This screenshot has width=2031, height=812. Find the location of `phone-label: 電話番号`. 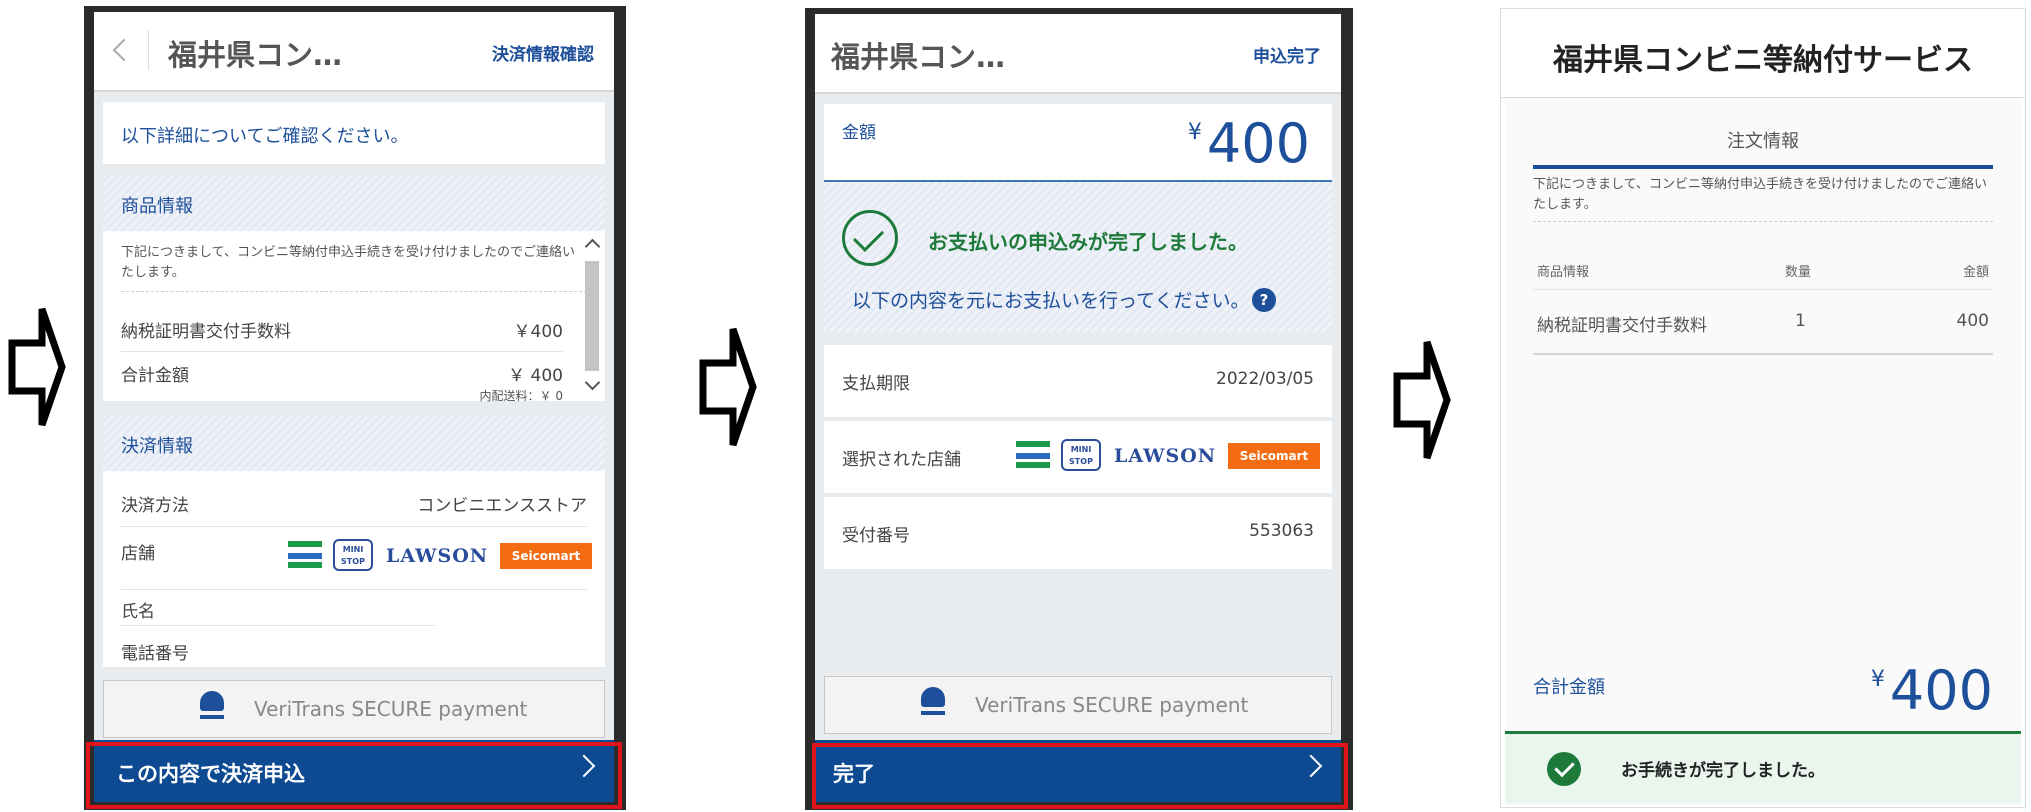

phone-label: 電話番号 is located at coordinates (155, 654).